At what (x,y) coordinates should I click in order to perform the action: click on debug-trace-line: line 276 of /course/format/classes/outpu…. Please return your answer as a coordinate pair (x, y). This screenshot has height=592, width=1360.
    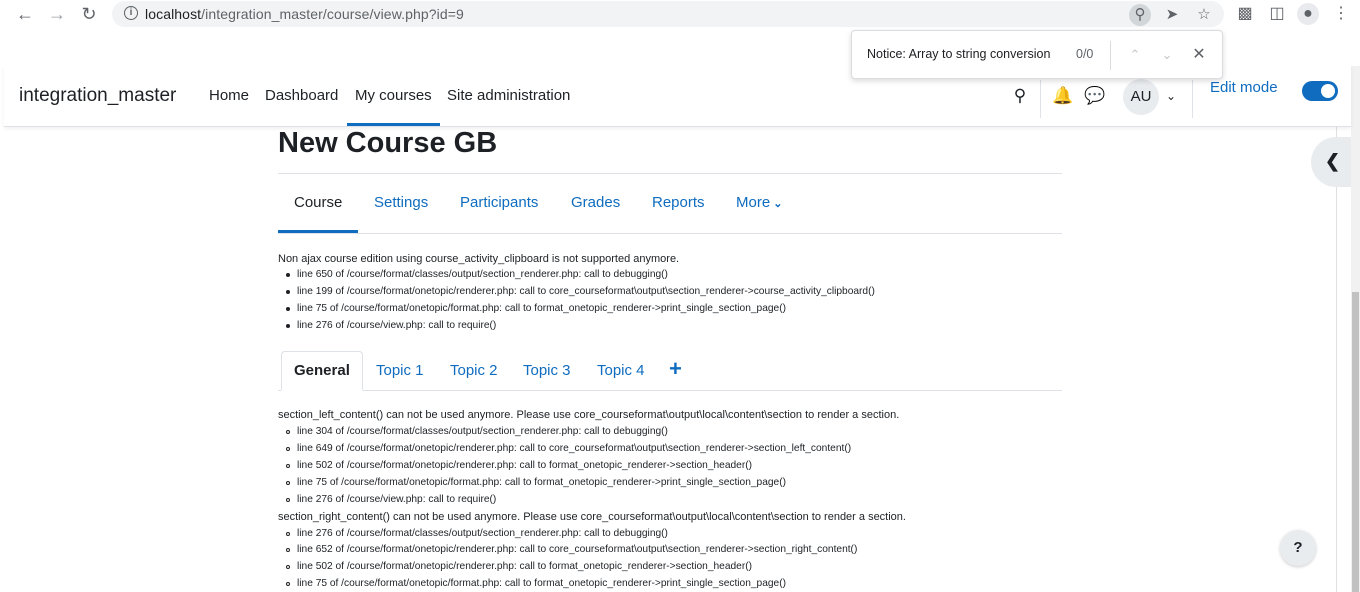
    Looking at the image, I should click on (482, 533).